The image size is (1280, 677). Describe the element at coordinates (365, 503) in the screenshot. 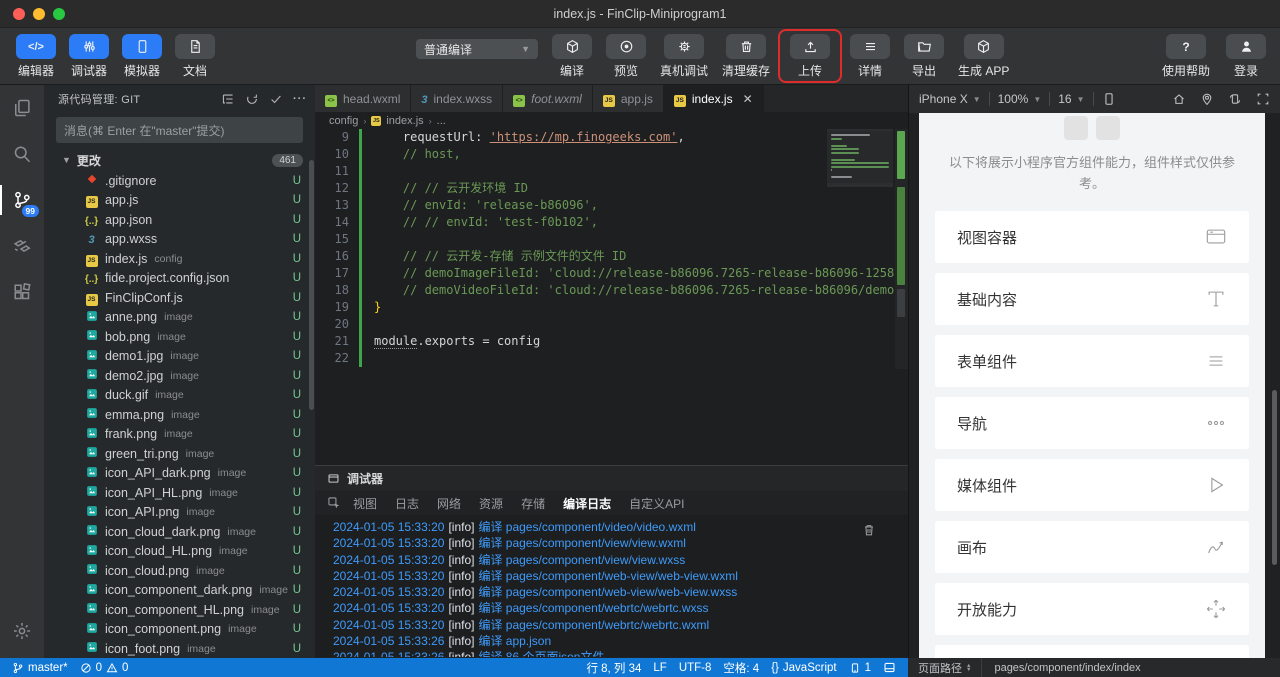

I see `debugger-tab-视图: 视图` at that location.